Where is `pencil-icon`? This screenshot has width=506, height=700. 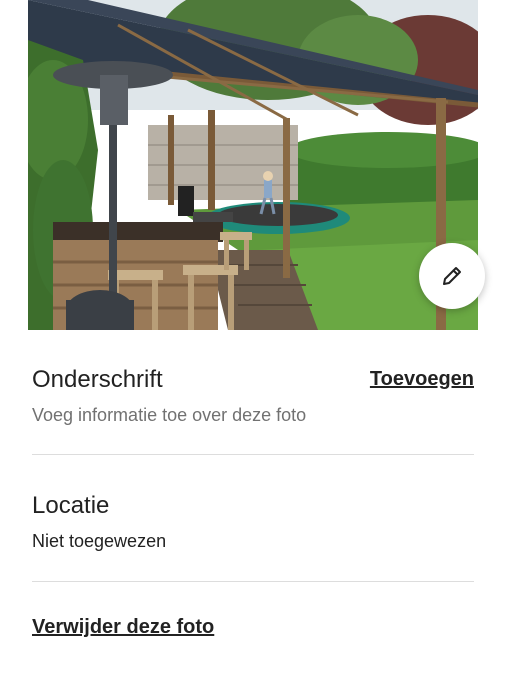 pencil-icon is located at coordinates (452, 276).